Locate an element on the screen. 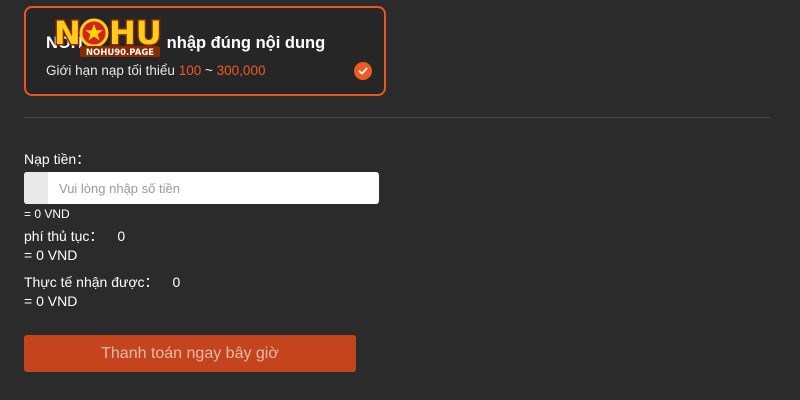 The height and width of the screenshot is (400, 800). deposit-limit-label: Giới hạn nạp tối thiểu is located at coordinates (110, 70).